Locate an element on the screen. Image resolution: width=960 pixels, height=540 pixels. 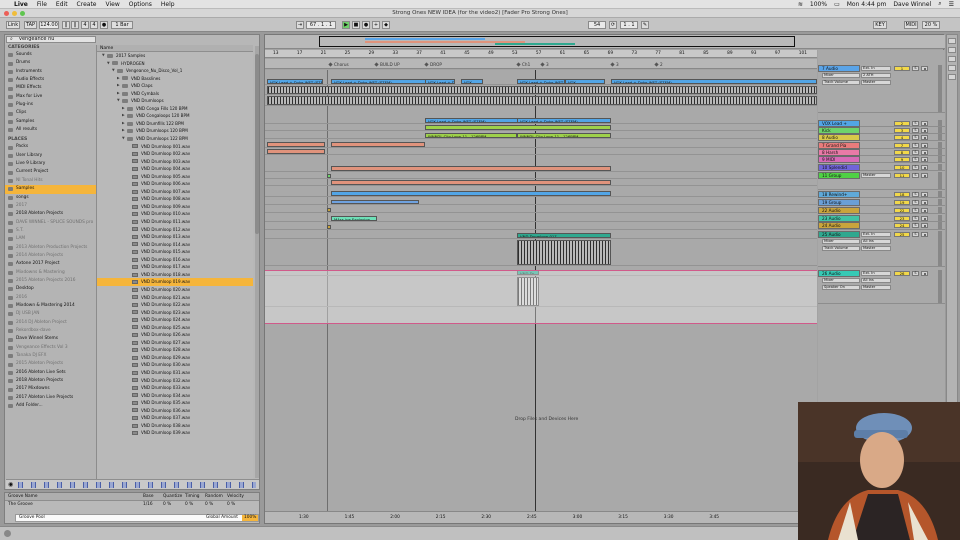
track-name: 7 Grand Pia is located at coordinates (839, 145).